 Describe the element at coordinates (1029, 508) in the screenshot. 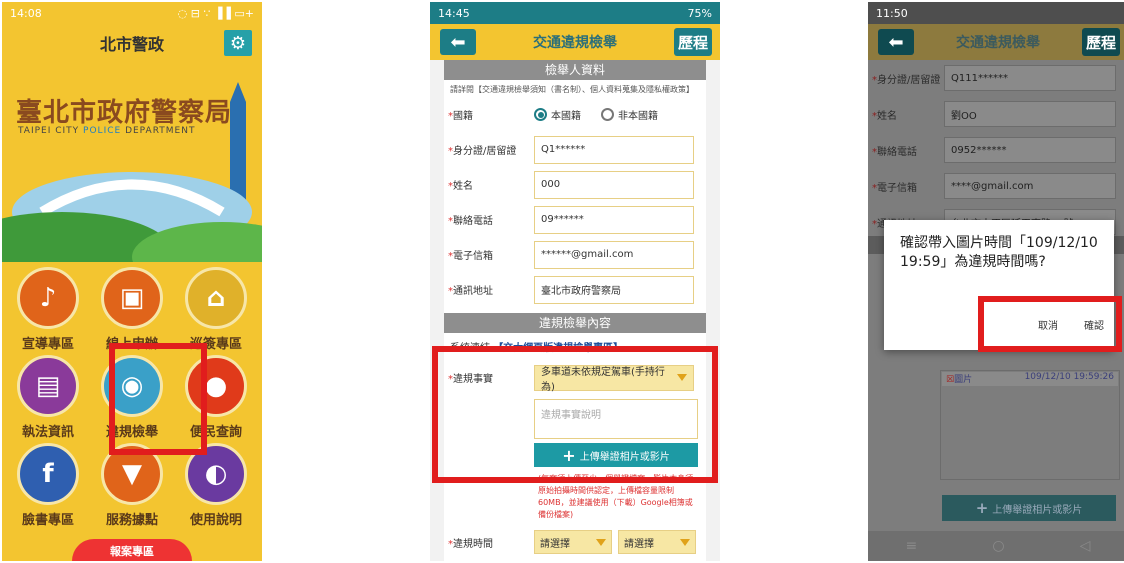

I see `upload-evidence-button: + 上傳舉證相片或影片` at that location.